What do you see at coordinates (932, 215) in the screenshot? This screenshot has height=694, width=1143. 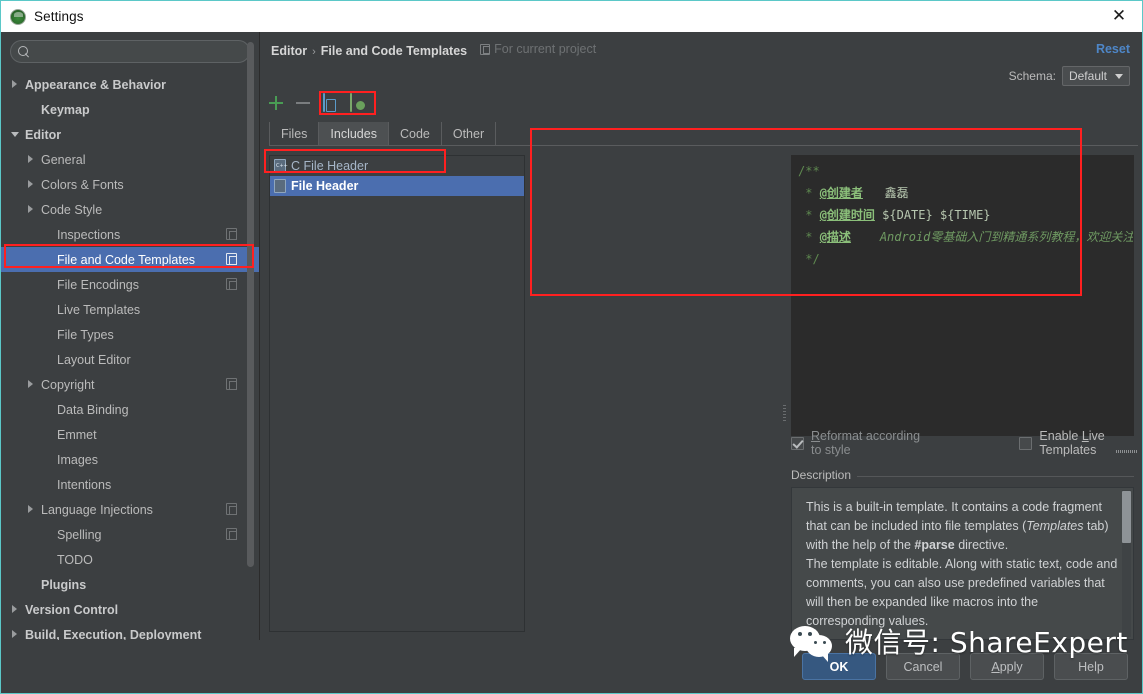 I see `code-token: ${DATE} ${TIME}` at bounding box center [932, 215].